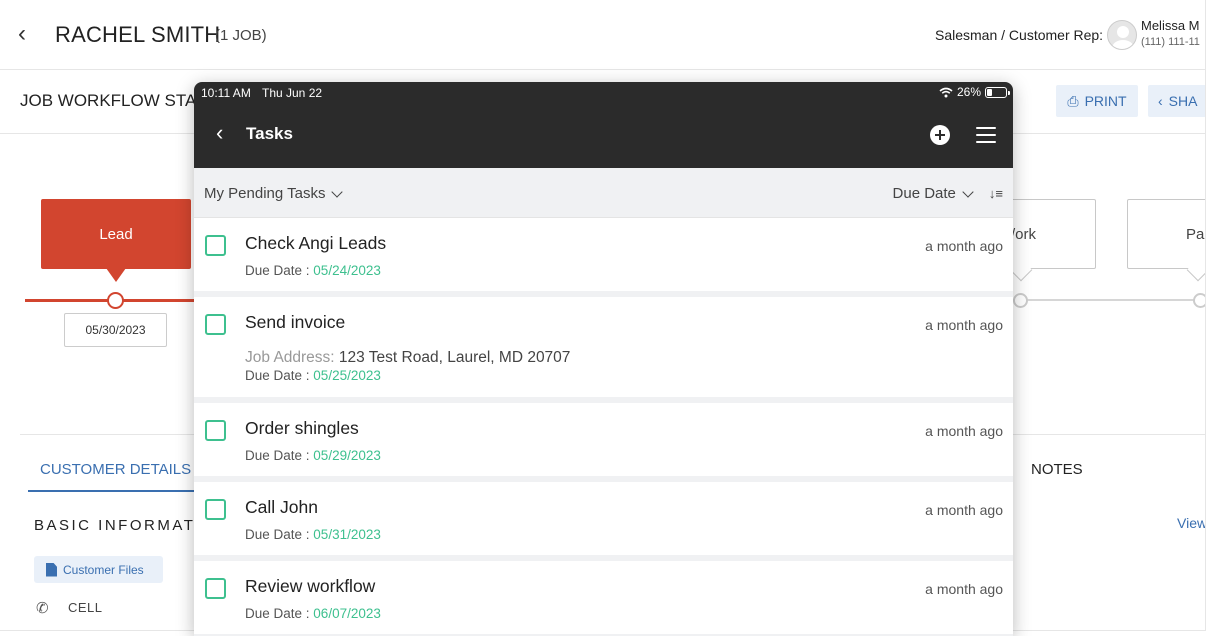  Describe the element at coordinates (115, 469) in the screenshot. I see `tab-customer-details: CUSTOMER DETAILS` at that location.